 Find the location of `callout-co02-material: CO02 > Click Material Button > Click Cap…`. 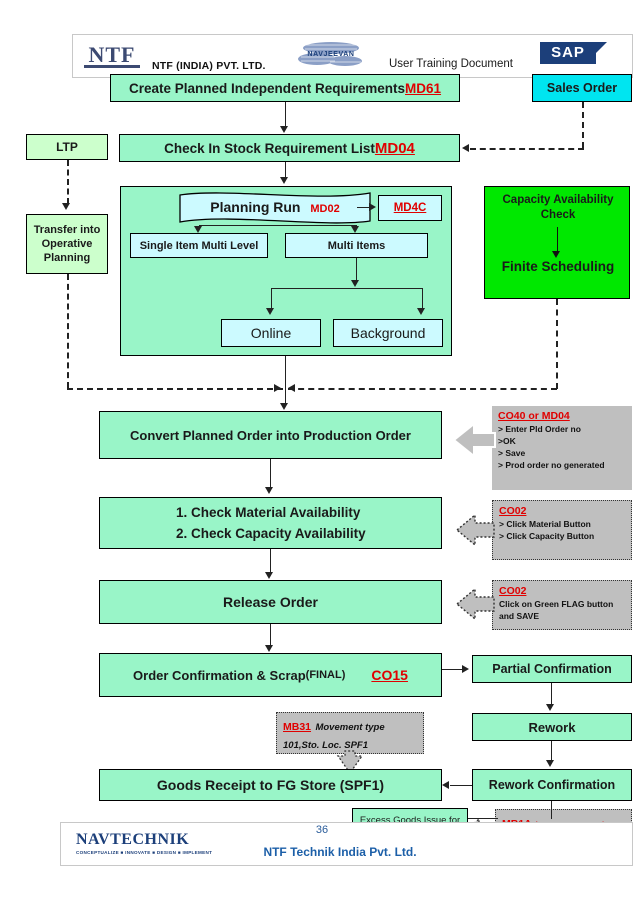

callout-co02-material: CO02 > Click Material Button > Click Cap… is located at coordinates (562, 530).